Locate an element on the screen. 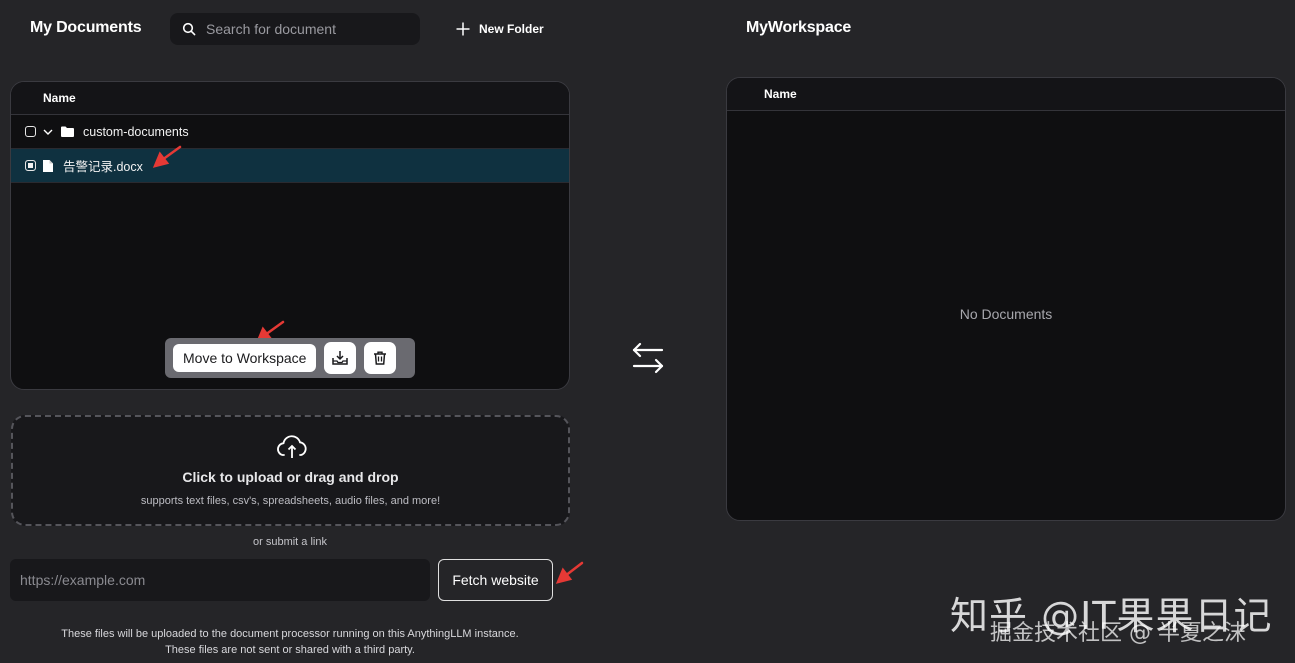  url-input is located at coordinates (220, 580).